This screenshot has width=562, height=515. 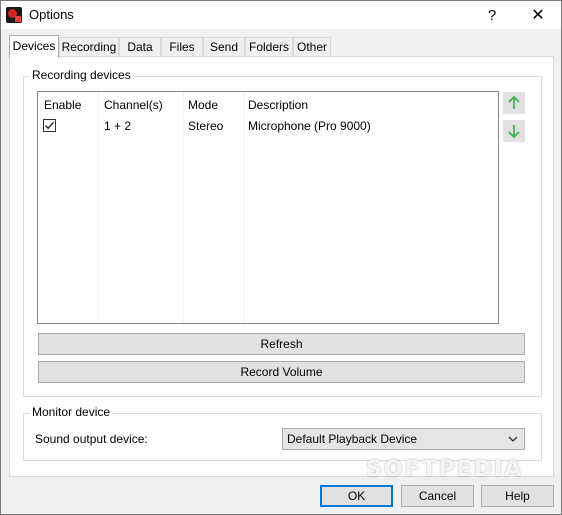 I want to click on enable-checkbox, so click(x=49, y=125).